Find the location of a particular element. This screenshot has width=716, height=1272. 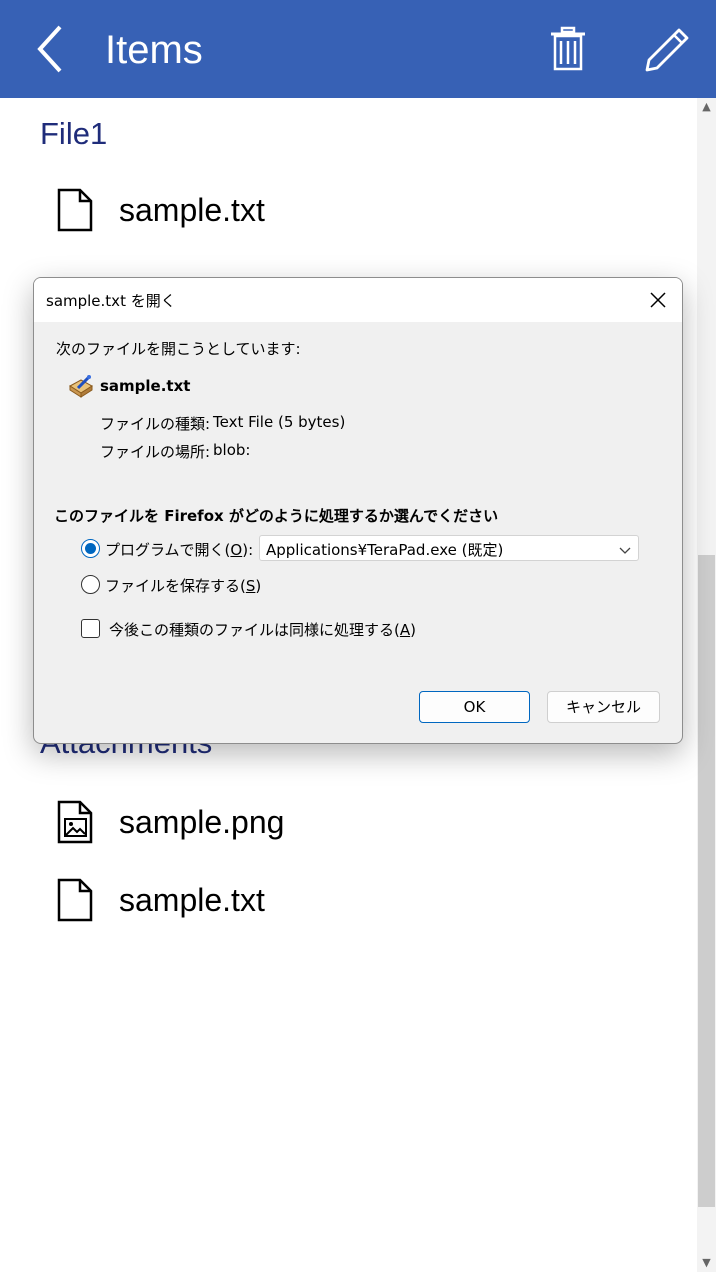

cancel-button: キャンセル is located at coordinates (603, 707).